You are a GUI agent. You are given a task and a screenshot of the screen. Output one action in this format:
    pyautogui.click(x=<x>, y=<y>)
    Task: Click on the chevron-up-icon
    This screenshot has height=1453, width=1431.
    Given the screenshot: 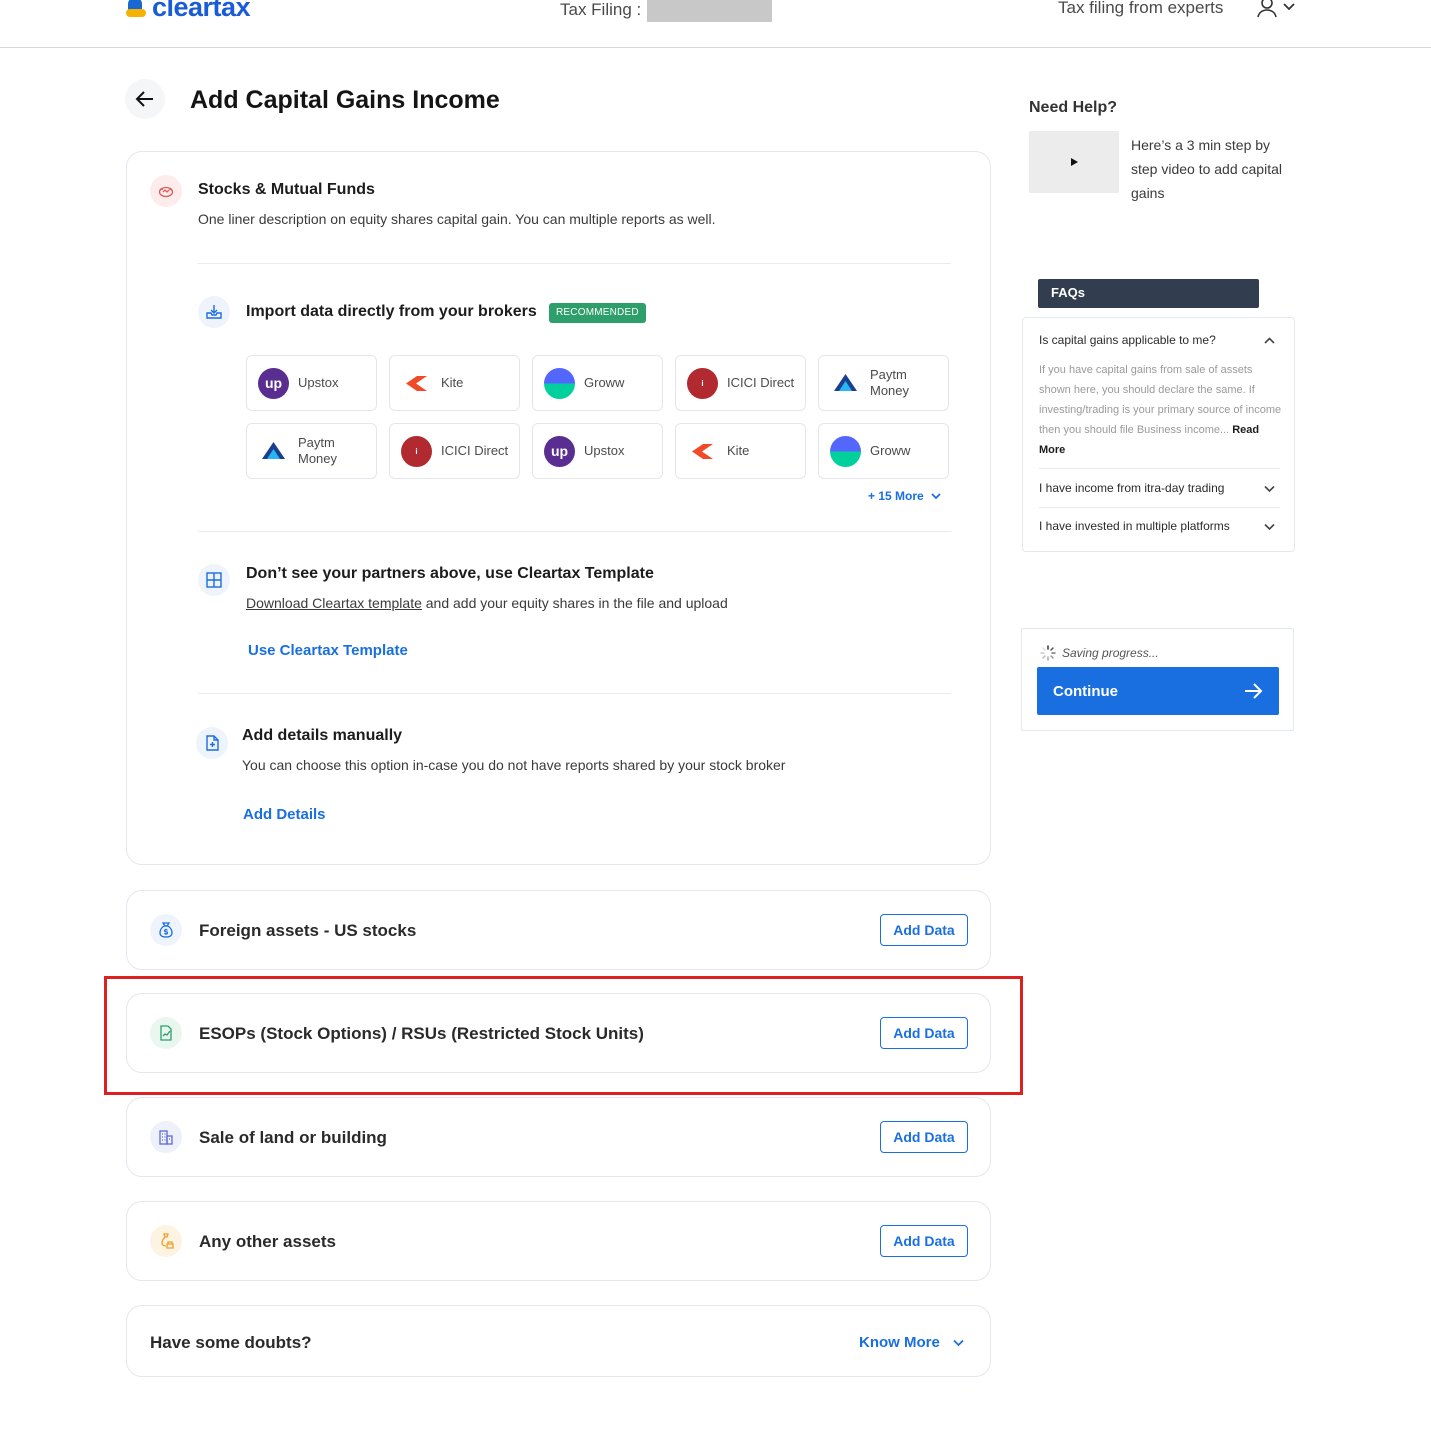 What is the action you would take?
    pyautogui.click(x=1269, y=340)
    